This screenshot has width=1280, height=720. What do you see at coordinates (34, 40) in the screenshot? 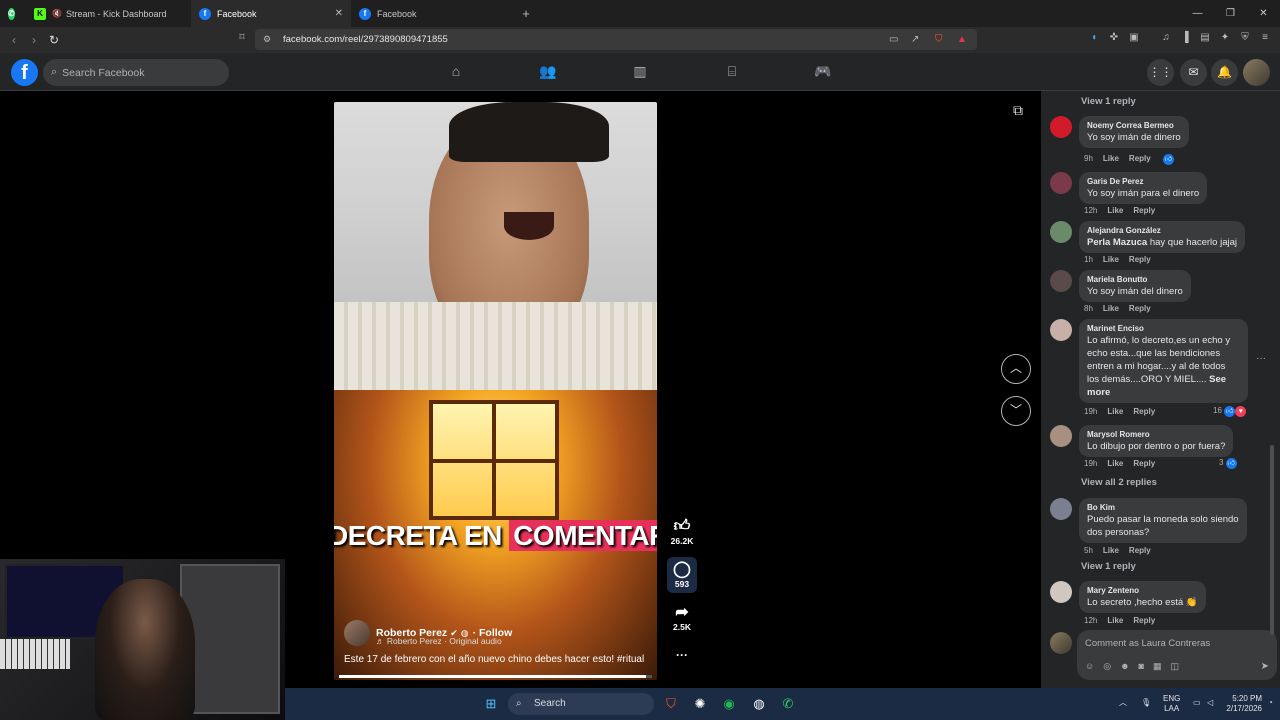
I see `forward-icon: ›` at bounding box center [34, 40].